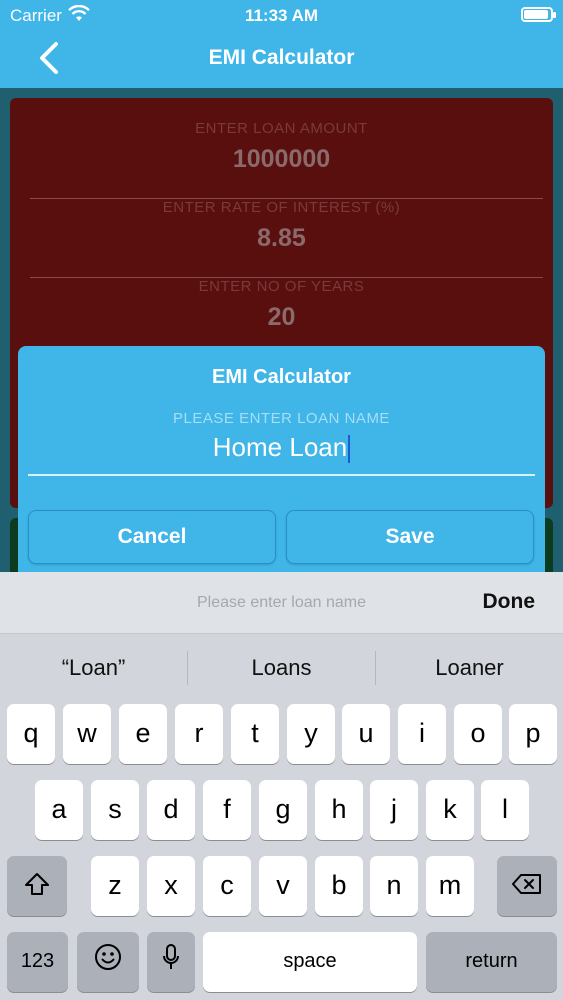  I want to click on key-r: r, so click(199, 734).